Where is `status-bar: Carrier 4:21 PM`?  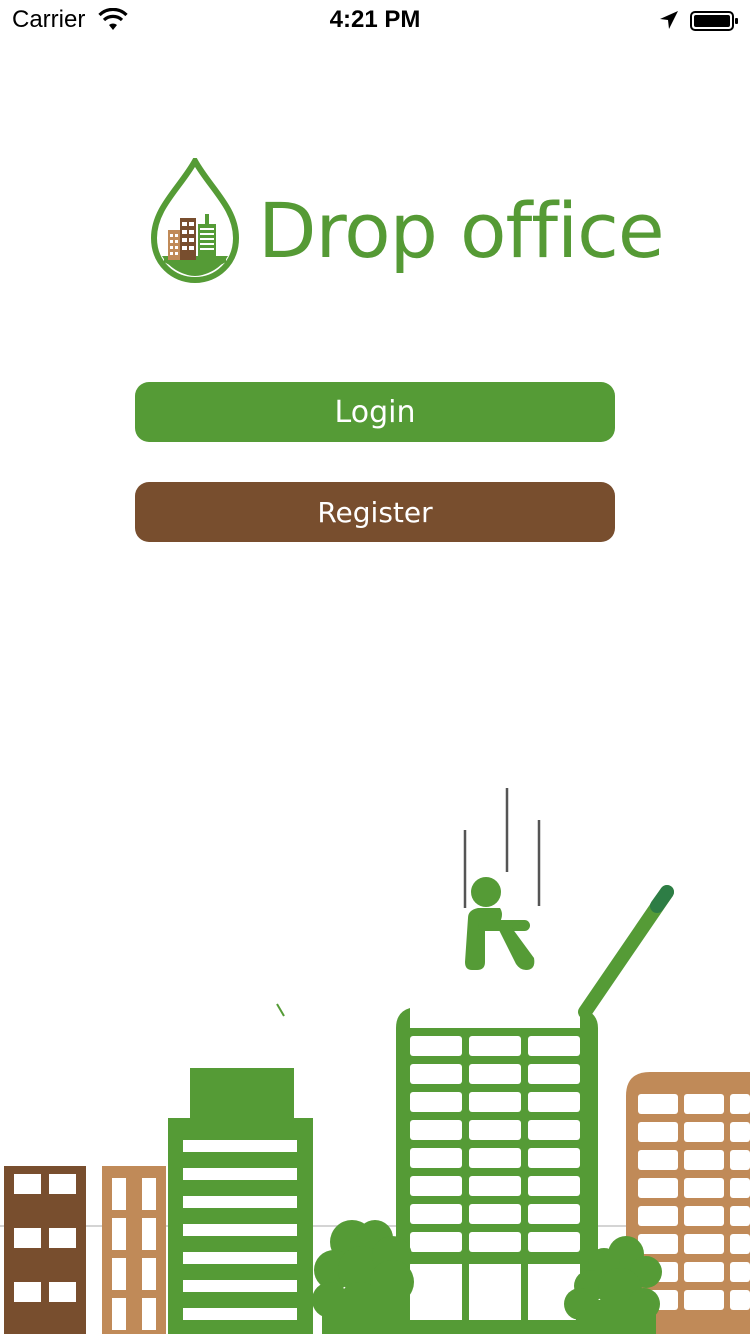 status-bar: Carrier 4:21 PM is located at coordinates (375, 20).